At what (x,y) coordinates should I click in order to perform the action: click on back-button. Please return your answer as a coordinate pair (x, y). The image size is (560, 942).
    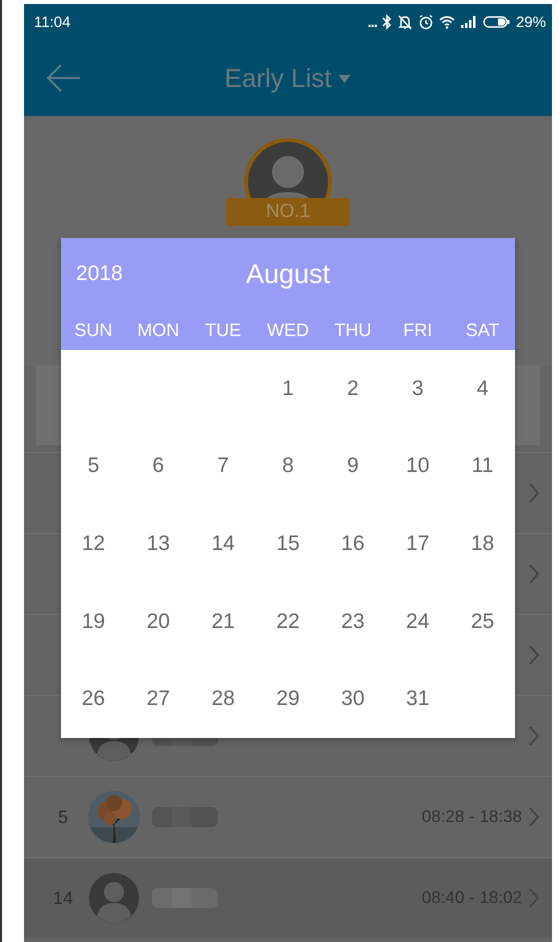
    Looking at the image, I should click on (64, 78).